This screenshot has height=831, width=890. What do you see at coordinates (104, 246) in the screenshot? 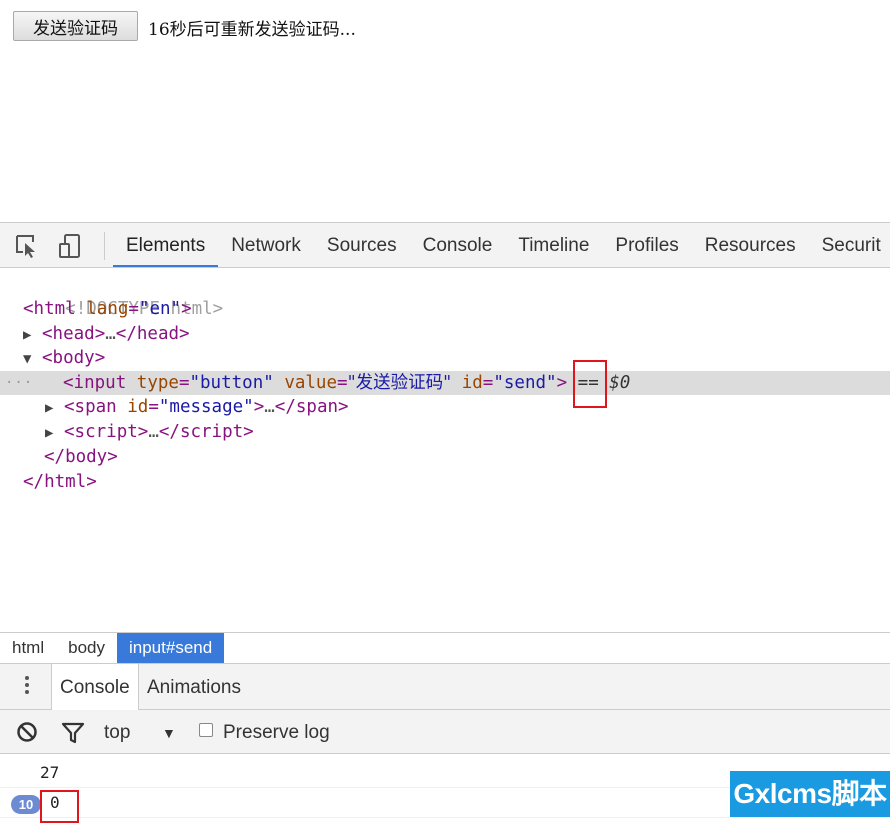
I see `toolbar-divider` at bounding box center [104, 246].